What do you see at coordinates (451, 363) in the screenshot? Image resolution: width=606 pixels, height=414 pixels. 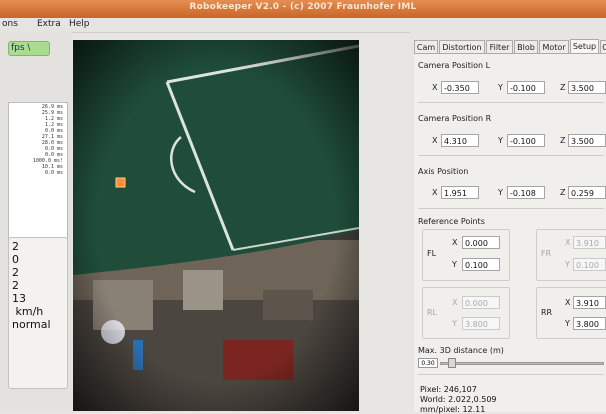 I see `slider-thumb` at bounding box center [451, 363].